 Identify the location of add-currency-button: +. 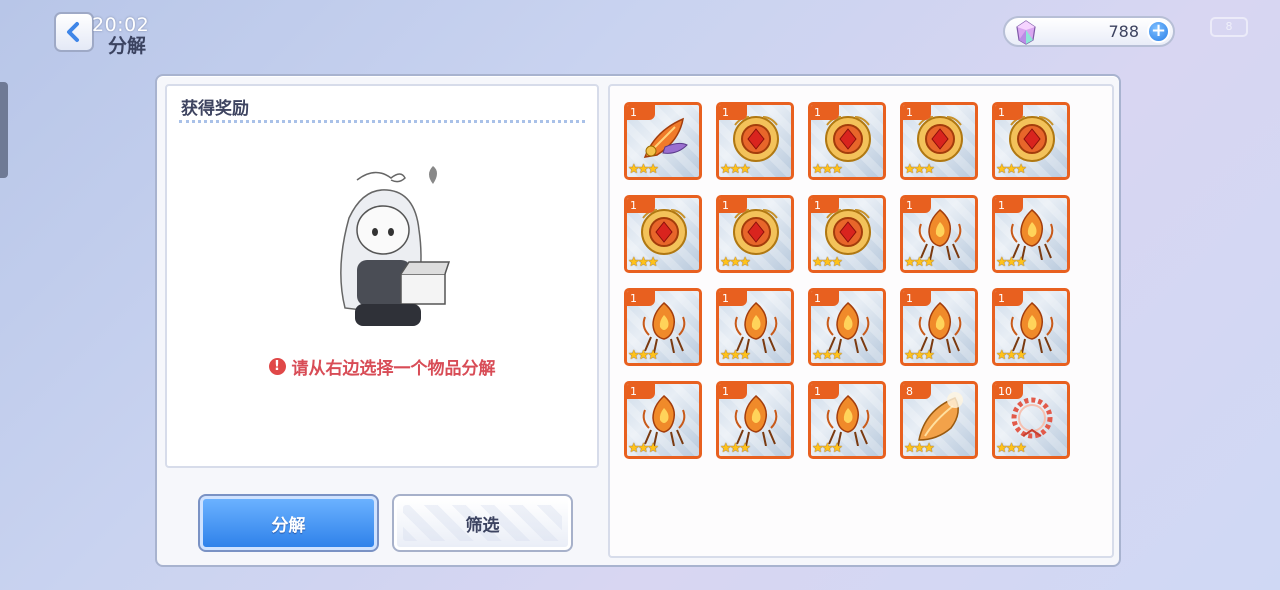
(1158, 31).